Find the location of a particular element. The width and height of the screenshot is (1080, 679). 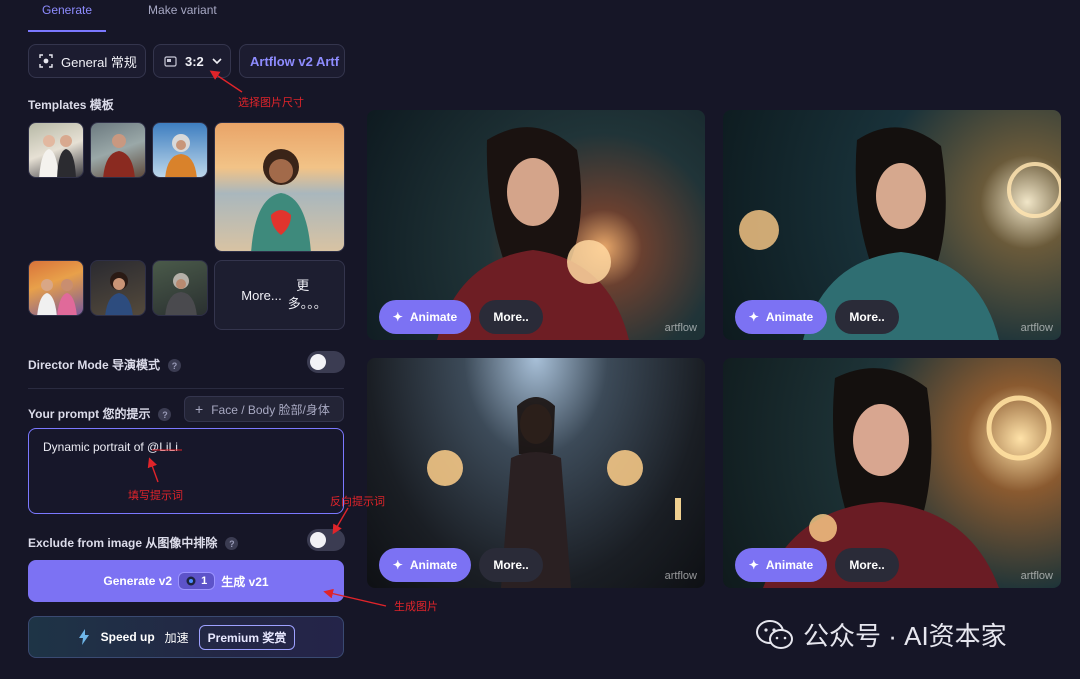

more-templates-button: More... 更多。。。 is located at coordinates (279, 295).